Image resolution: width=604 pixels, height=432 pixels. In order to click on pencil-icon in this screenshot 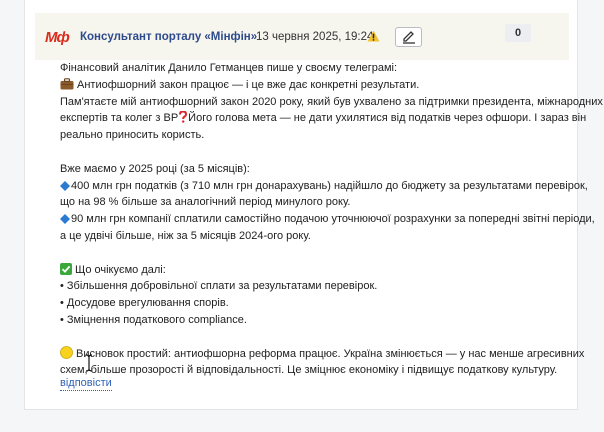, I will do `click(409, 37)`.